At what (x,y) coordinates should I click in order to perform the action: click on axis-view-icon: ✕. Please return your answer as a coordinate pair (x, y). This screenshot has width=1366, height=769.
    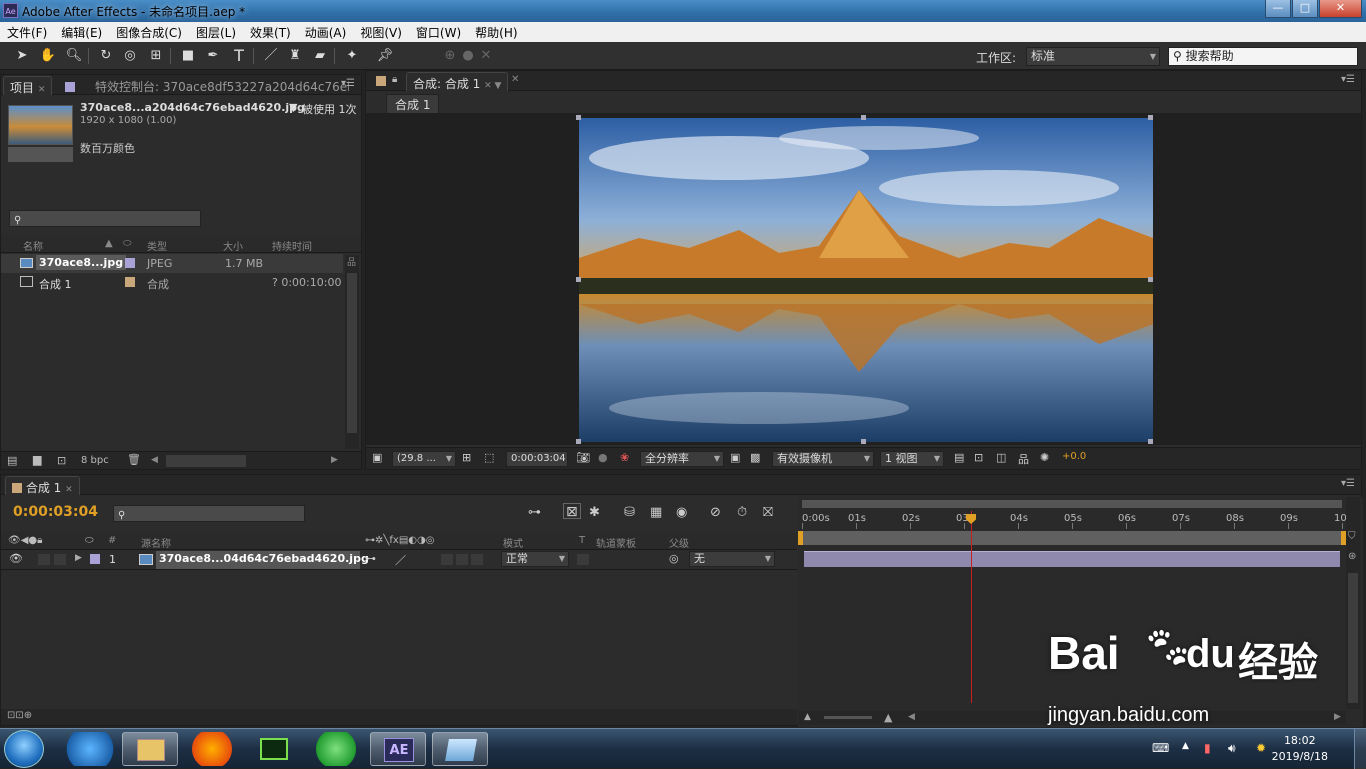
    Looking at the image, I should click on (486, 56).